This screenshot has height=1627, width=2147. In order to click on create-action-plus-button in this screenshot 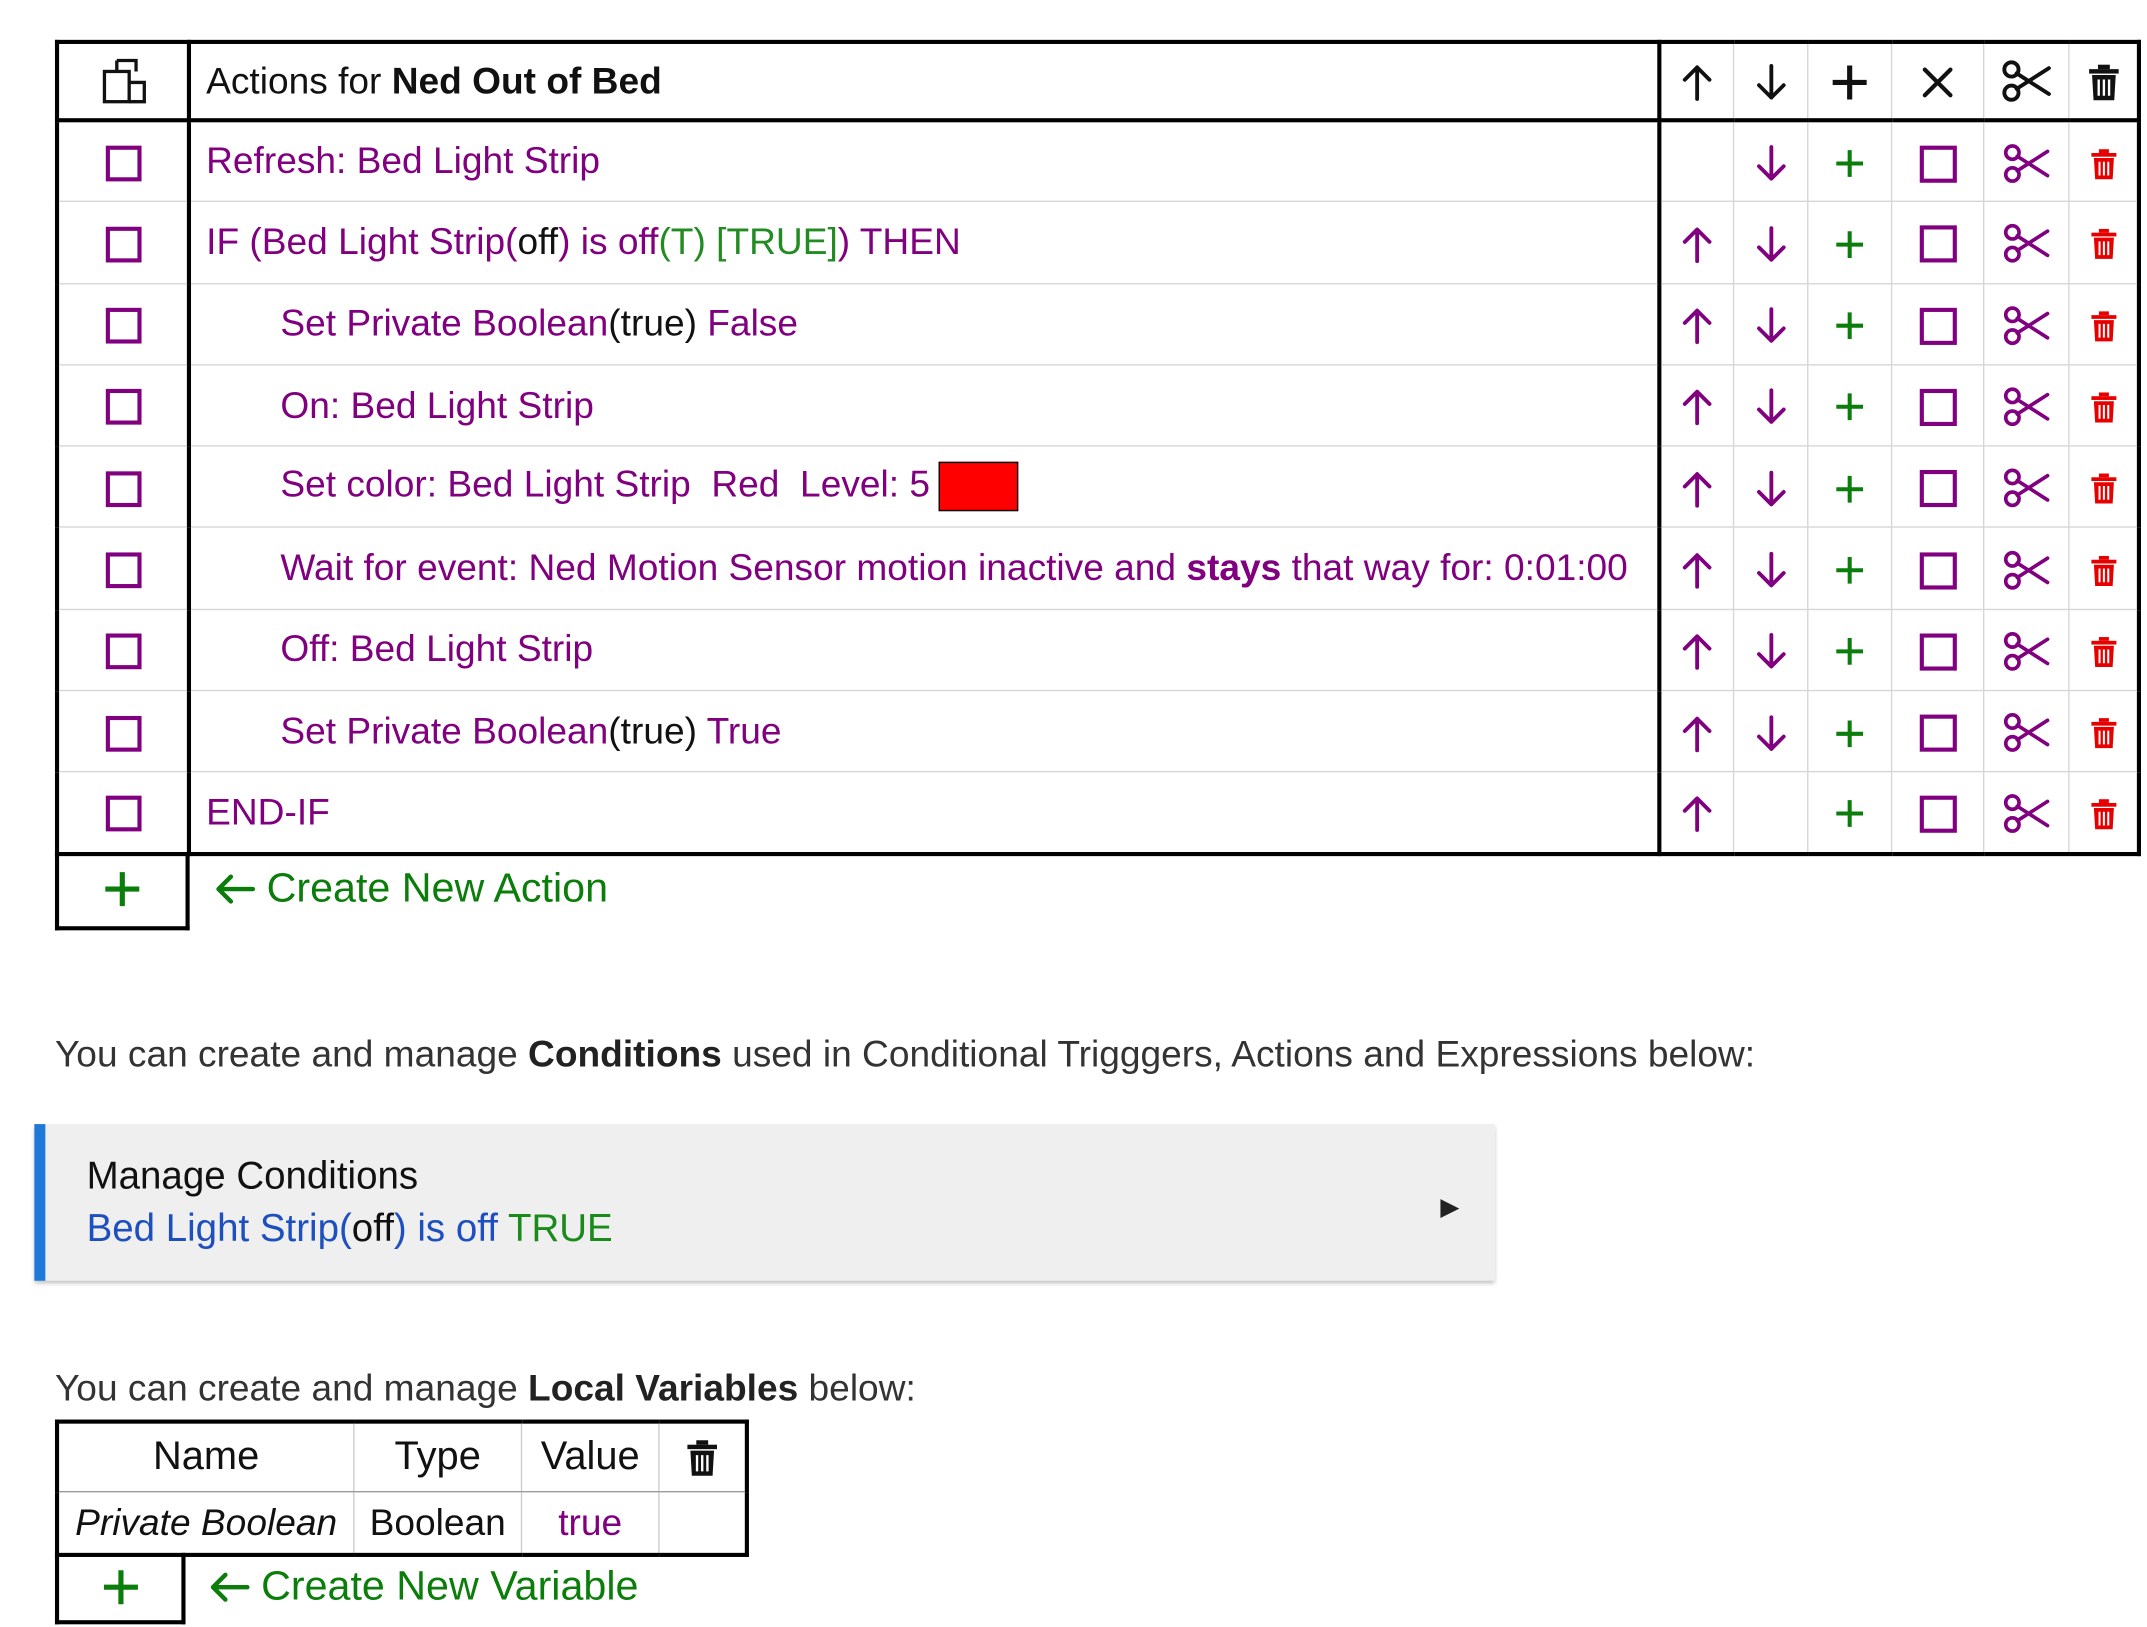, I will do `click(122, 891)`.